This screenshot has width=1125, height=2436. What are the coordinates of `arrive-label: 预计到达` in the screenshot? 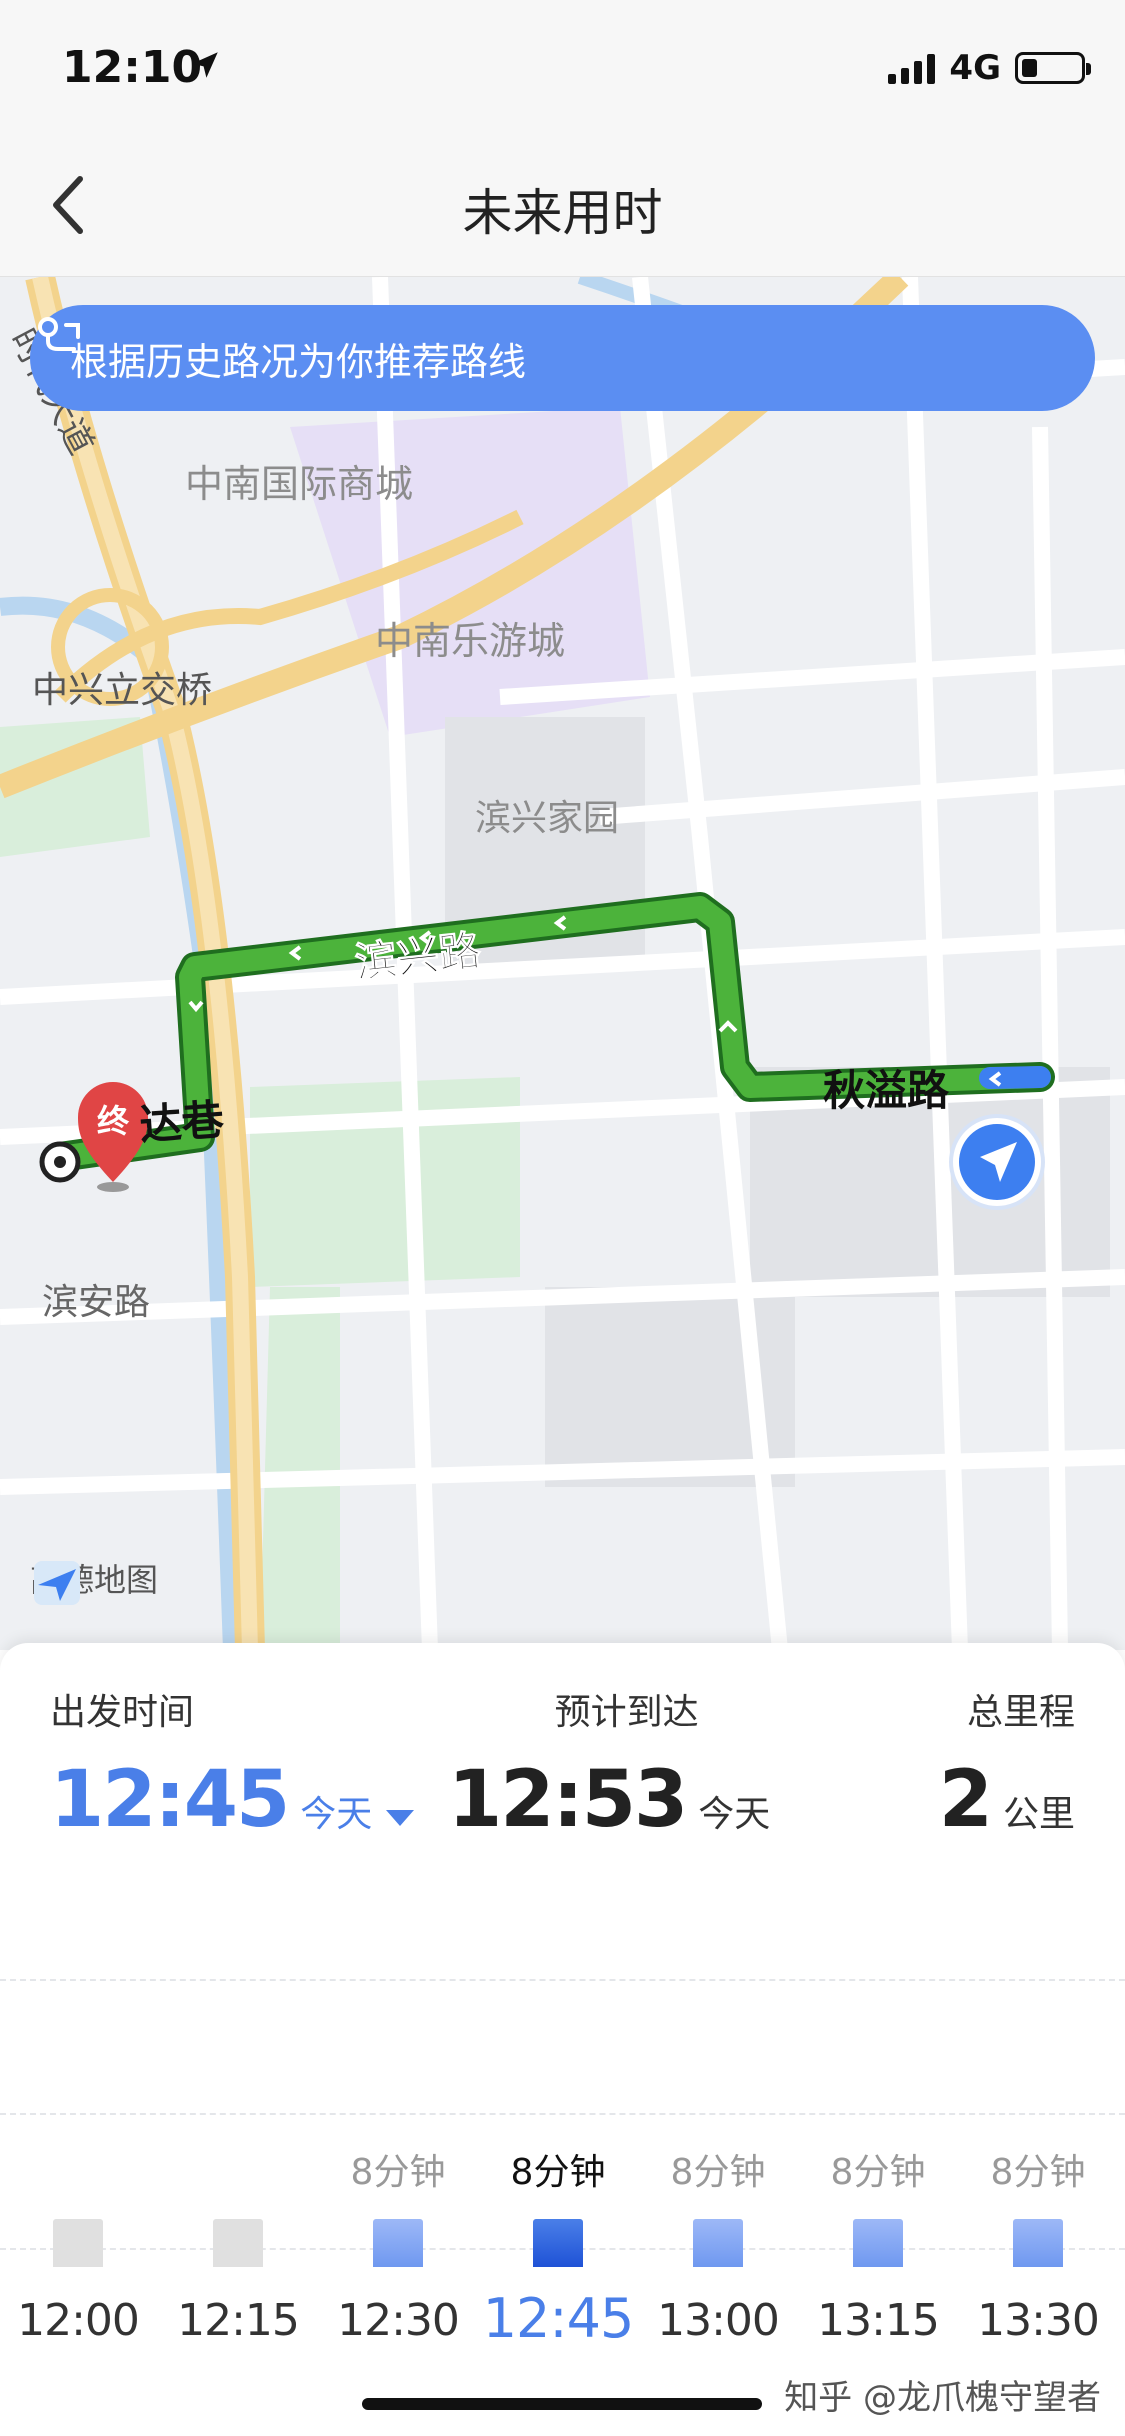 It's located at (626, 1712).